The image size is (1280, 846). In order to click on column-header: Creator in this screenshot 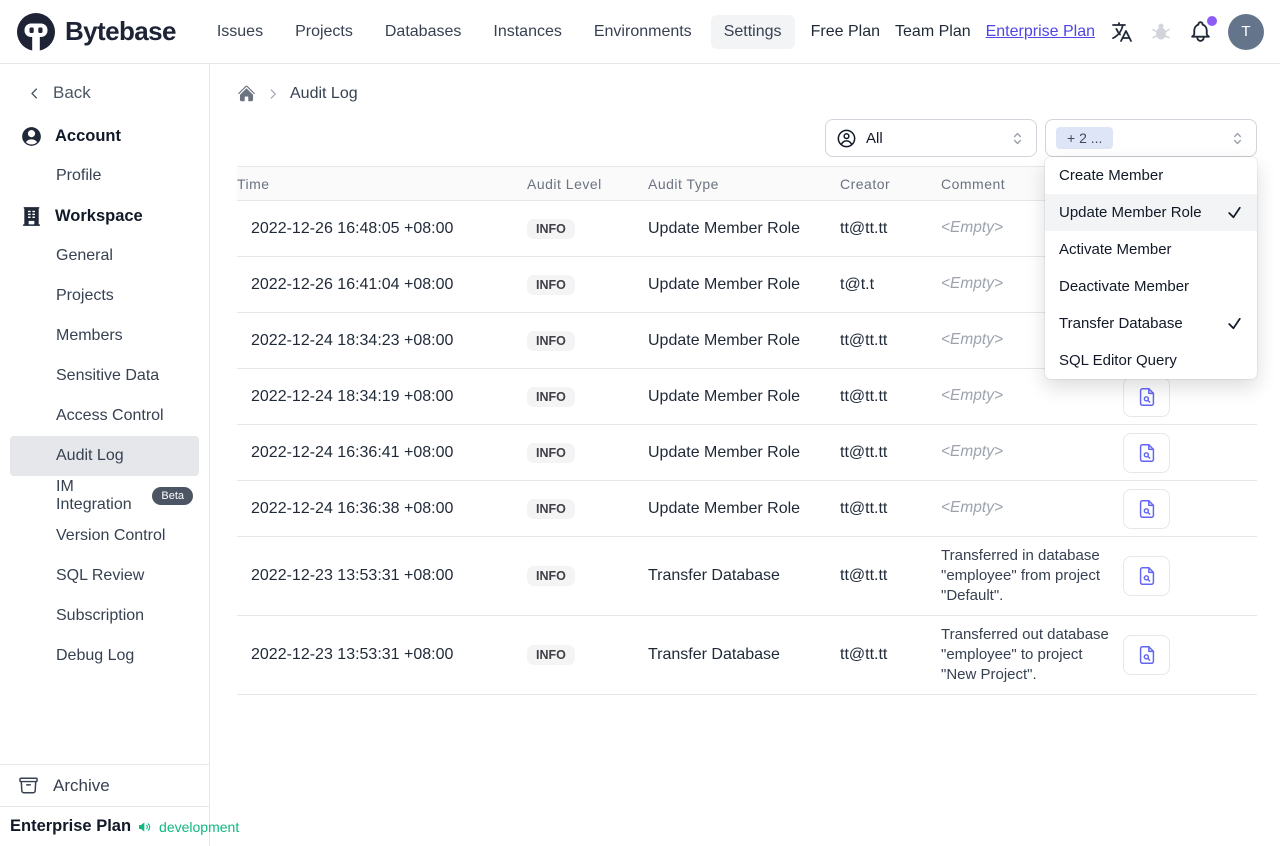, I will do `click(865, 183)`.